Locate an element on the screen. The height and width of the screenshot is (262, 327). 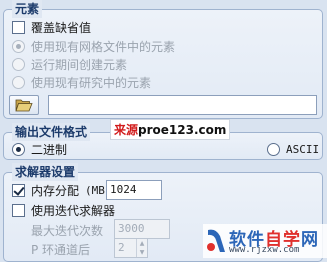
ascii-option: ASCII is located at coordinates (293, 149).